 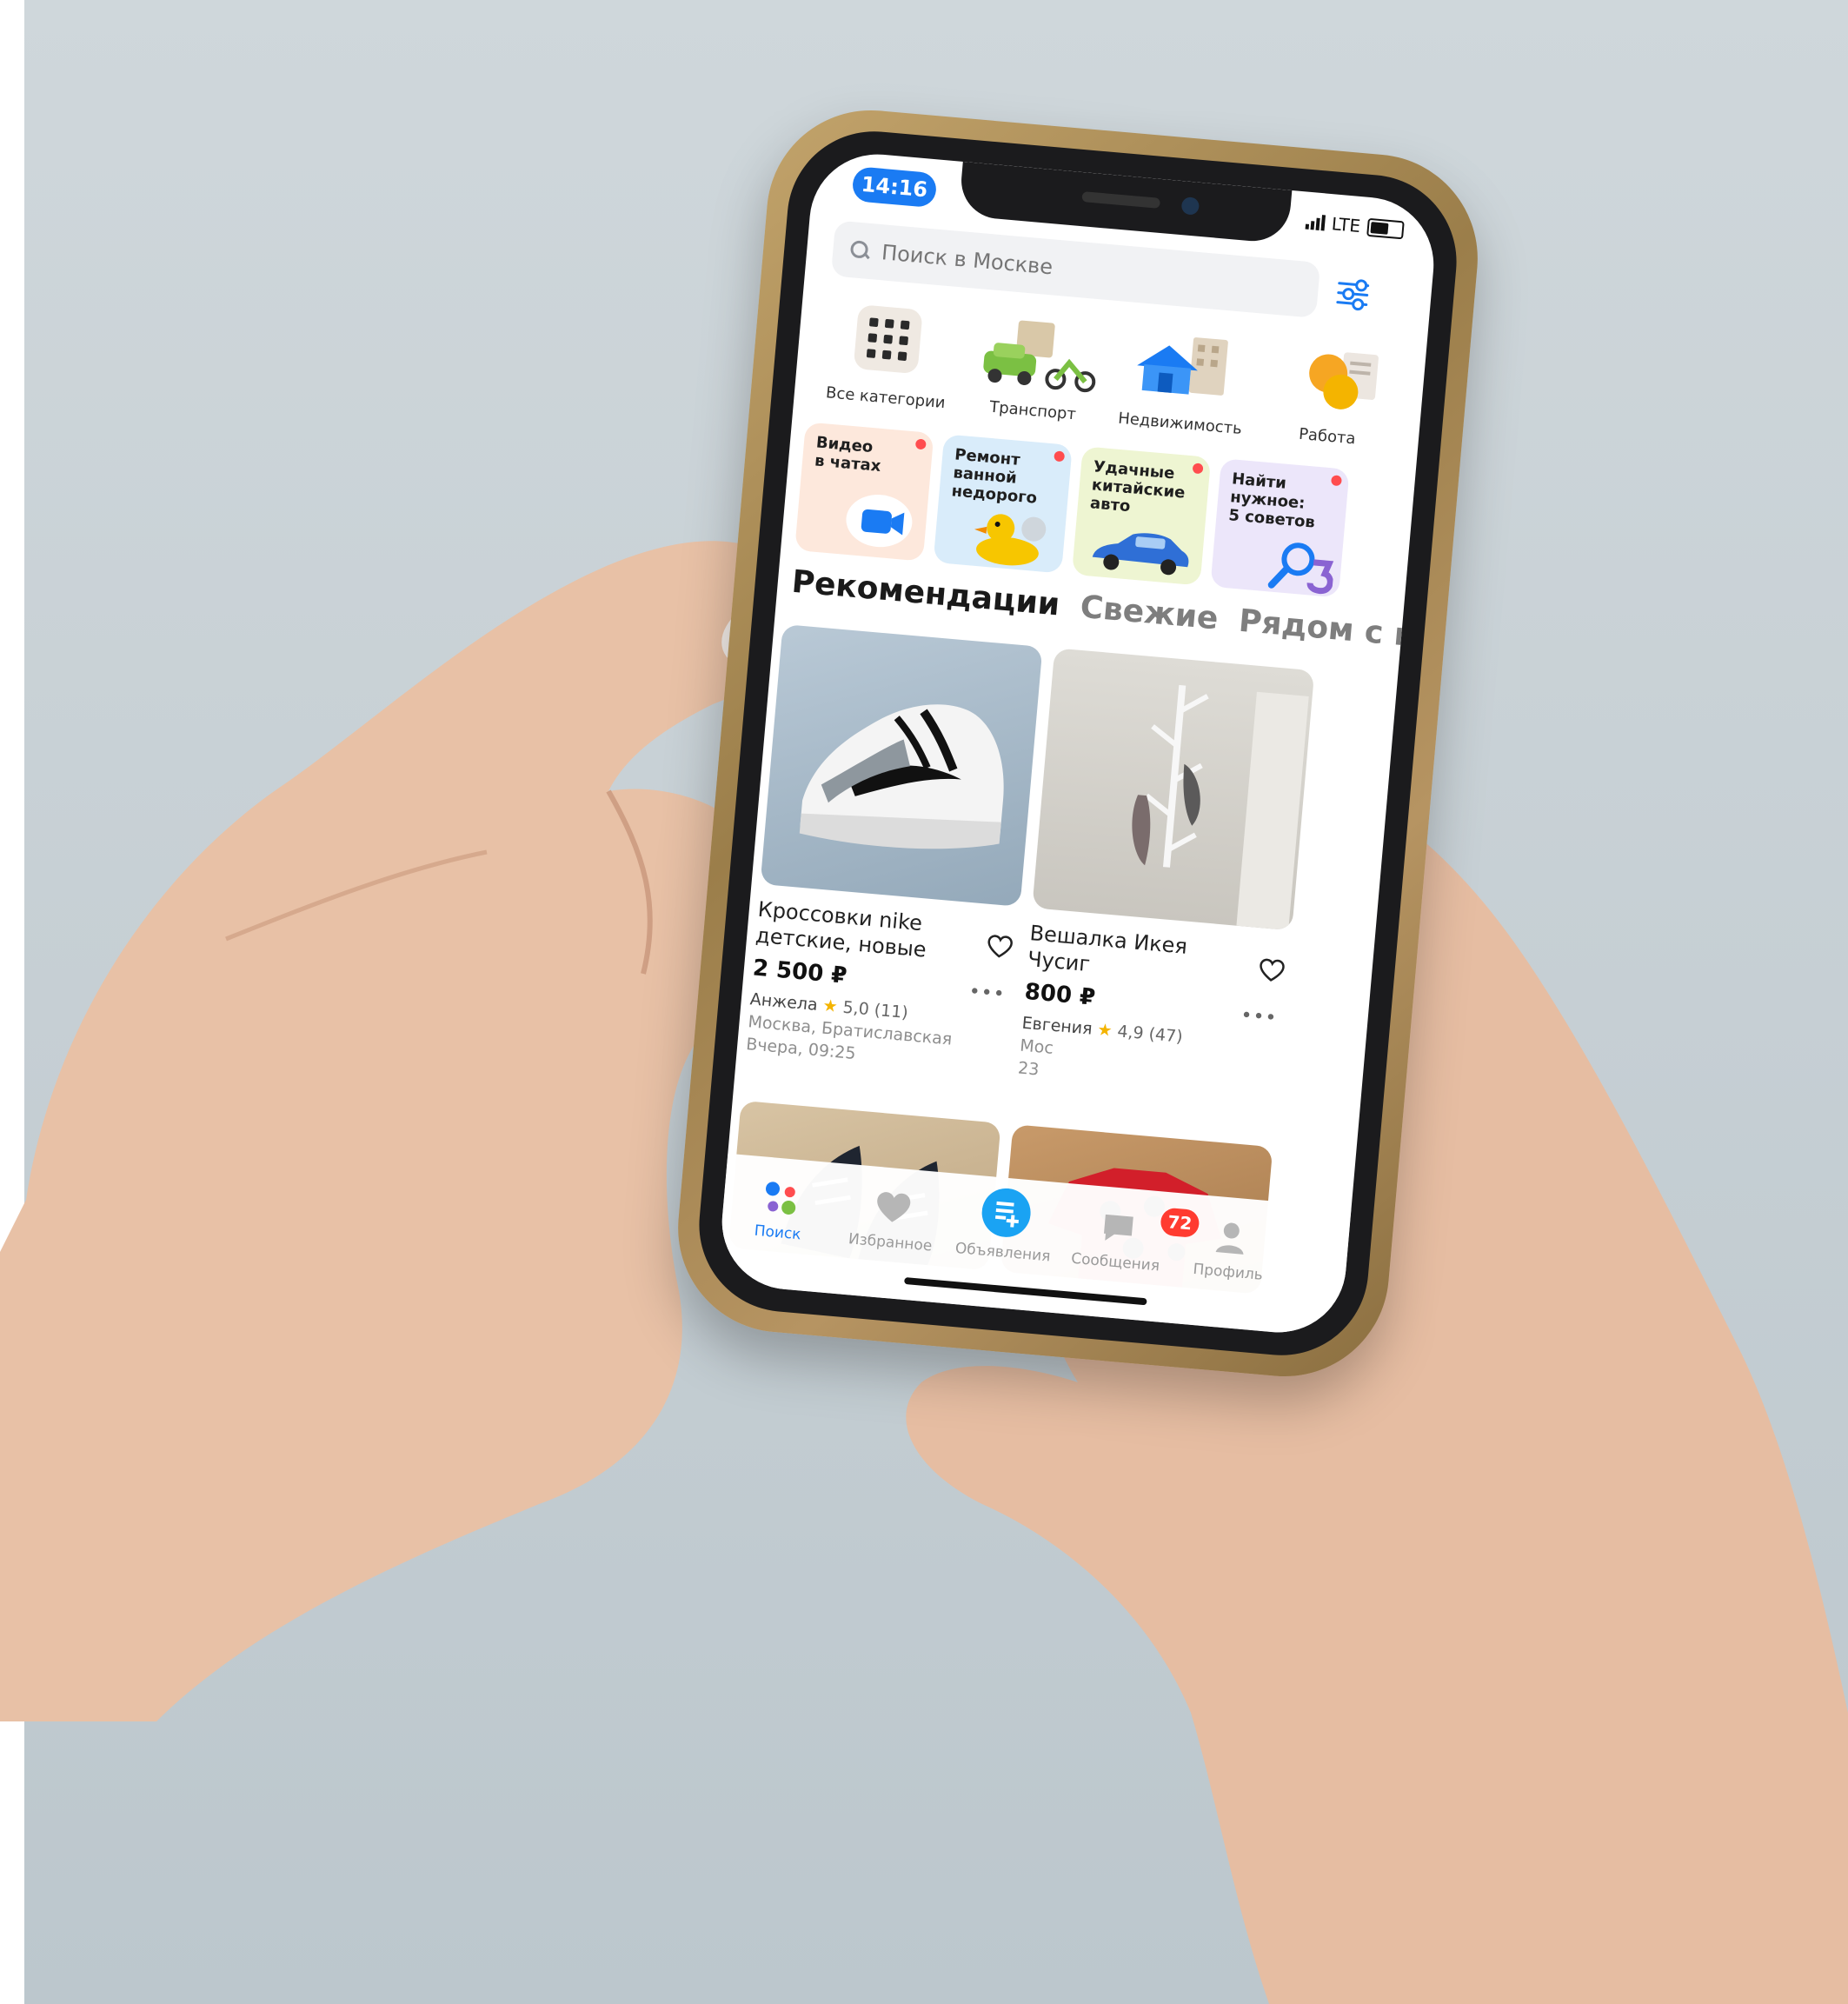 I want to click on story-card: Удачные китайские авто, so click(x=1141, y=516).